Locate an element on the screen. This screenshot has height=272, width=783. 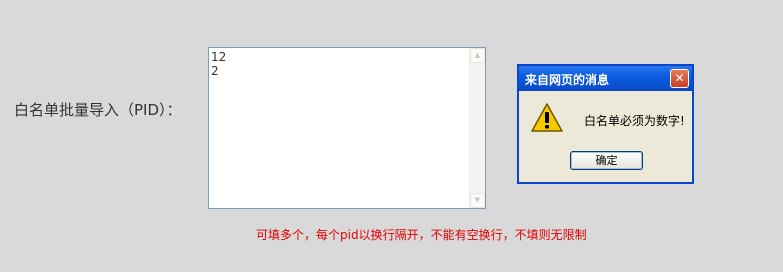
warning-icon is located at coordinates (547, 117).